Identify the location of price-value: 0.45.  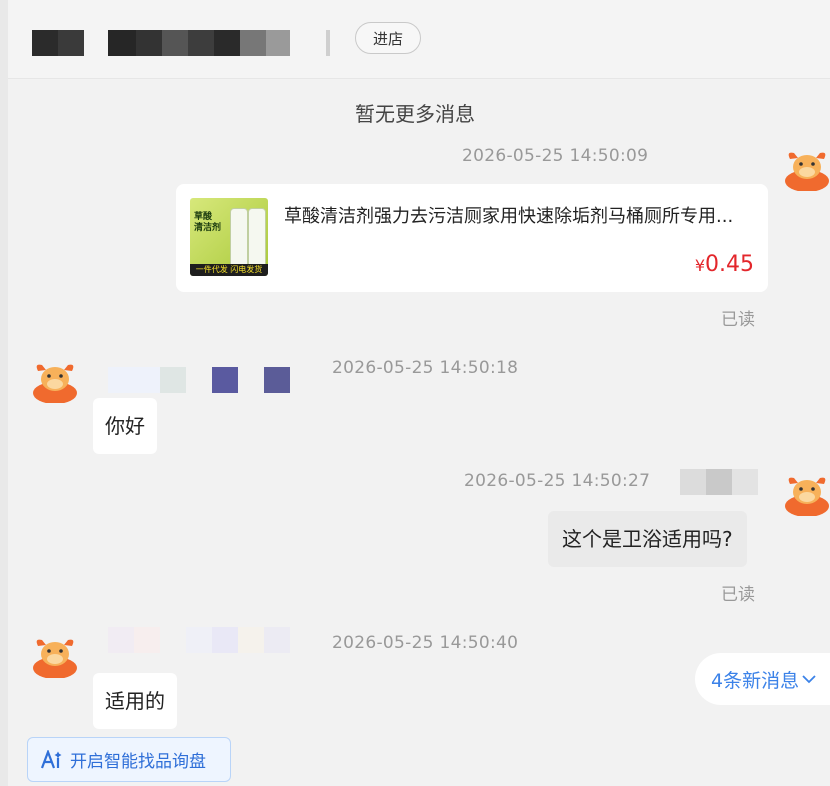
(729, 264).